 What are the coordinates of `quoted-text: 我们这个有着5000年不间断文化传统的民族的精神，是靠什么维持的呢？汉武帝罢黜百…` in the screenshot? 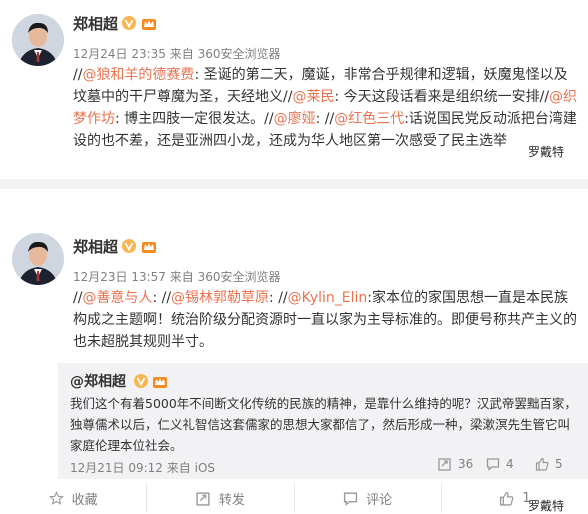 It's located at (323, 424).